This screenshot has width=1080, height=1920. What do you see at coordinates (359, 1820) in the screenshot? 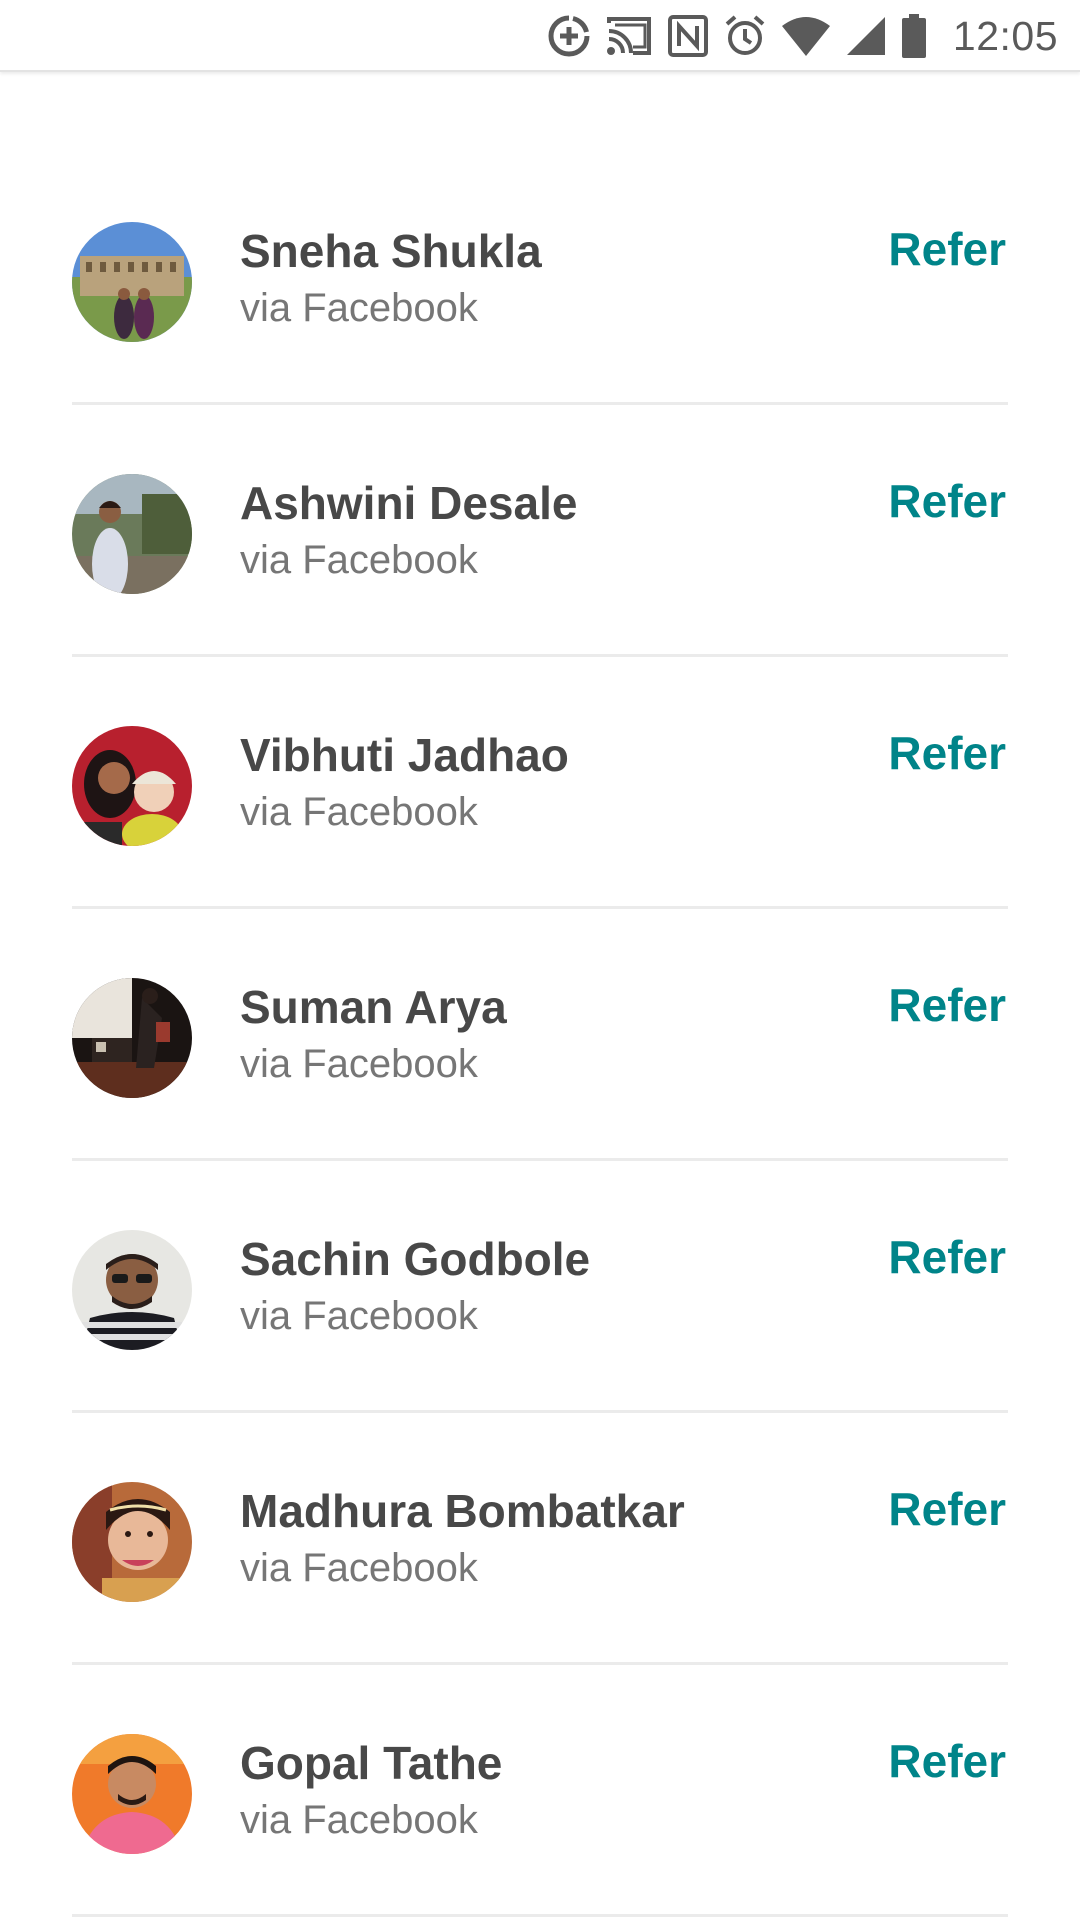
I see `contact-source: via Facebook` at bounding box center [359, 1820].